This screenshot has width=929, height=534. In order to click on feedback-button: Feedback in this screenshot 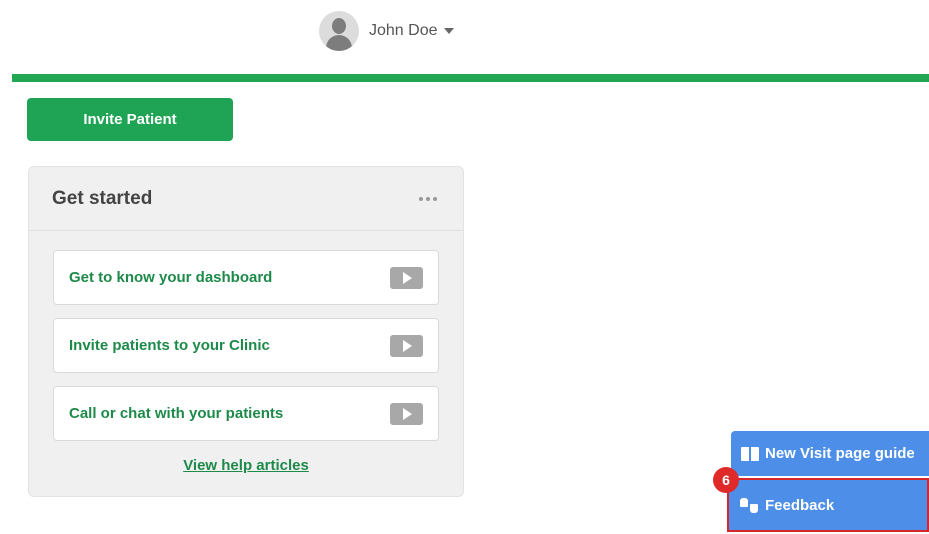, I will do `click(828, 505)`.